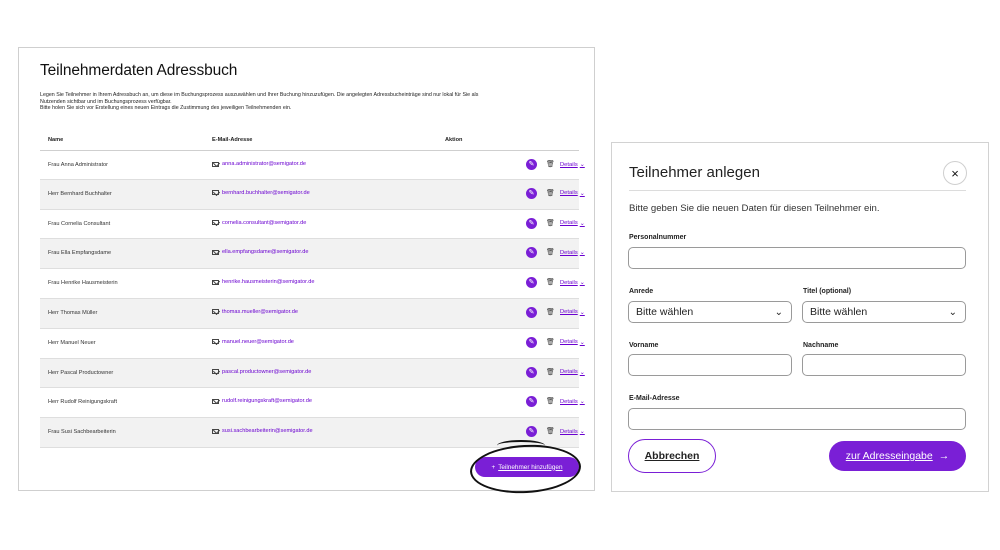 This screenshot has height=550, width=1000. I want to click on highlight-circle-tail, so click(521, 445).